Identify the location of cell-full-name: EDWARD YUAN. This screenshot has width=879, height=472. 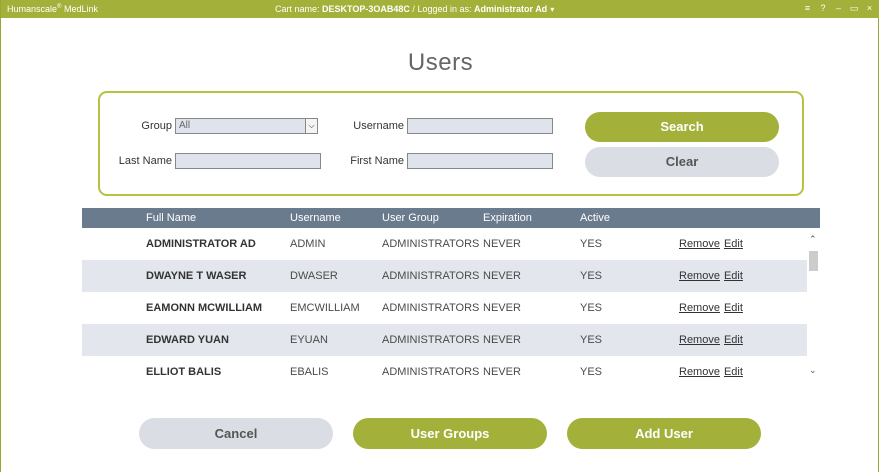
(187, 340).